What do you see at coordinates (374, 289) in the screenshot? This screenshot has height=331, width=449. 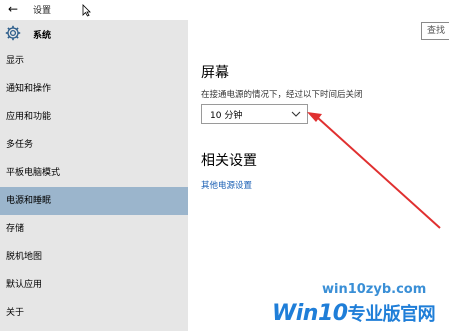 I see `watermark-url: win10zyb.com` at bounding box center [374, 289].